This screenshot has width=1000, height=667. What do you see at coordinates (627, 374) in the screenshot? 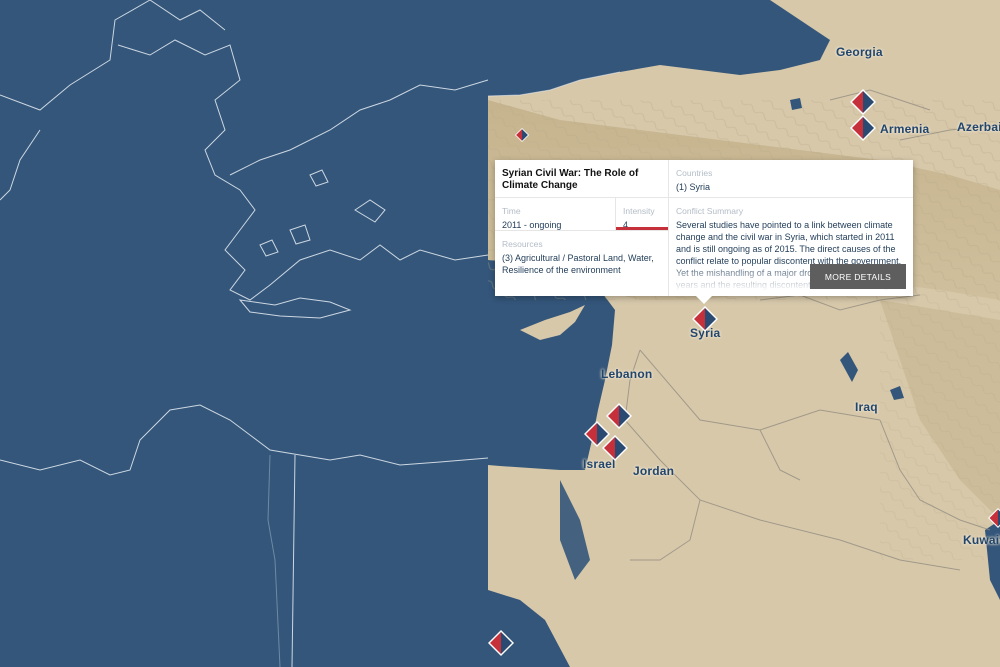
I see `label-lebanon: Lebanon` at bounding box center [627, 374].